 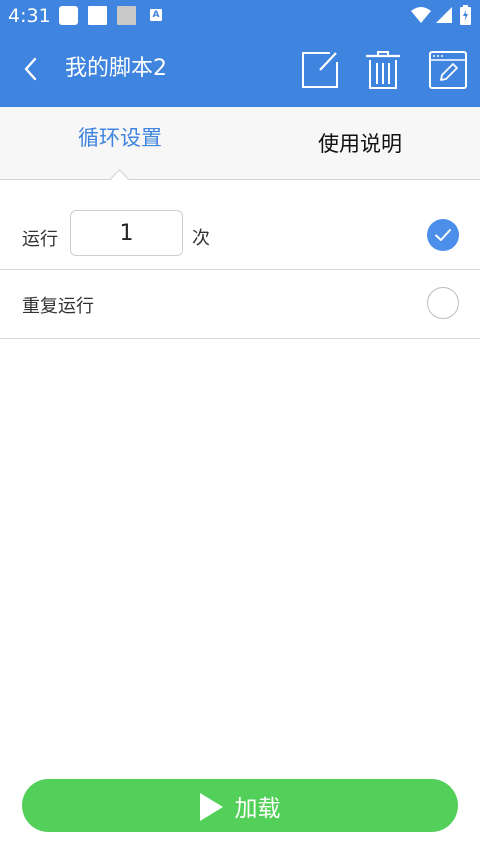 I want to click on app-bar: 我的脚本2, so click(x=240, y=69).